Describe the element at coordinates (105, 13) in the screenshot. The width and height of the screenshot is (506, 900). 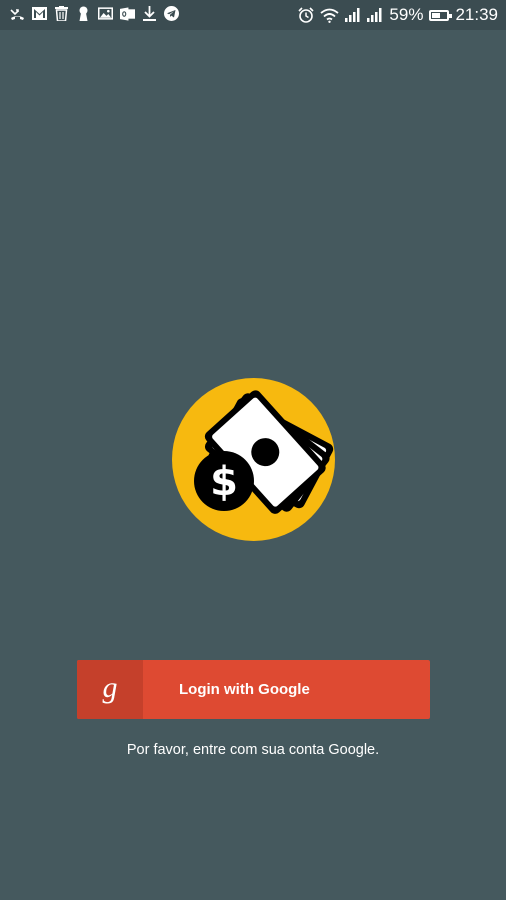
I see `image-icon` at that location.